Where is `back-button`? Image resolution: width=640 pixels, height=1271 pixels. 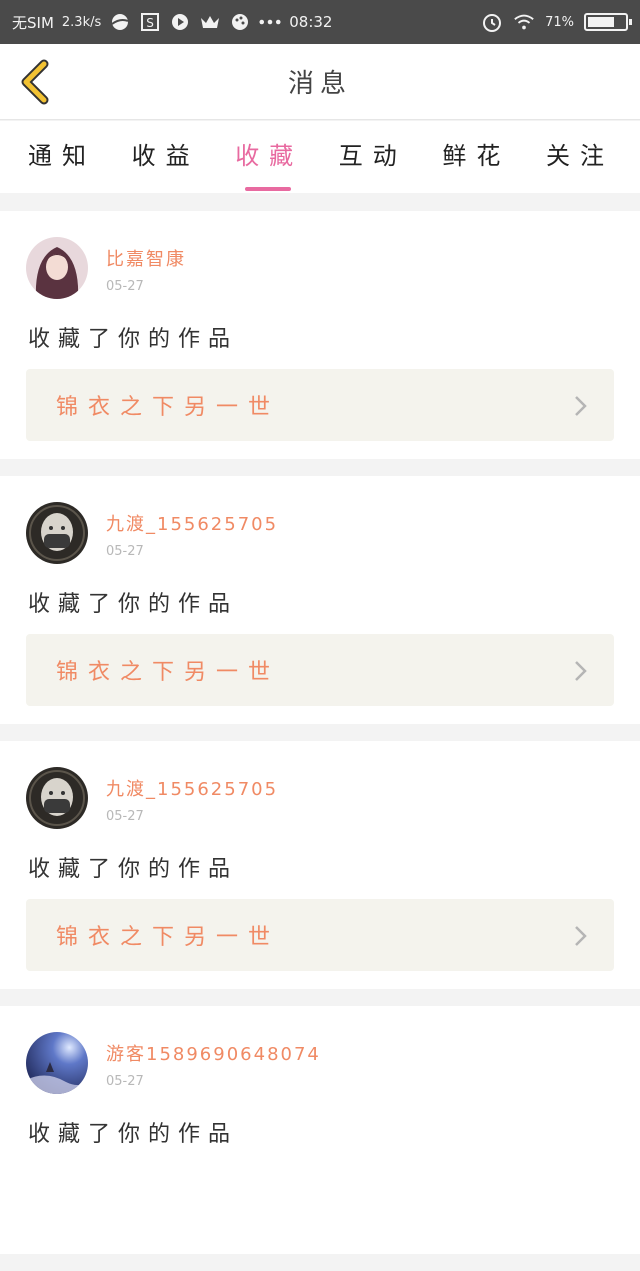 back-button is located at coordinates (36, 82).